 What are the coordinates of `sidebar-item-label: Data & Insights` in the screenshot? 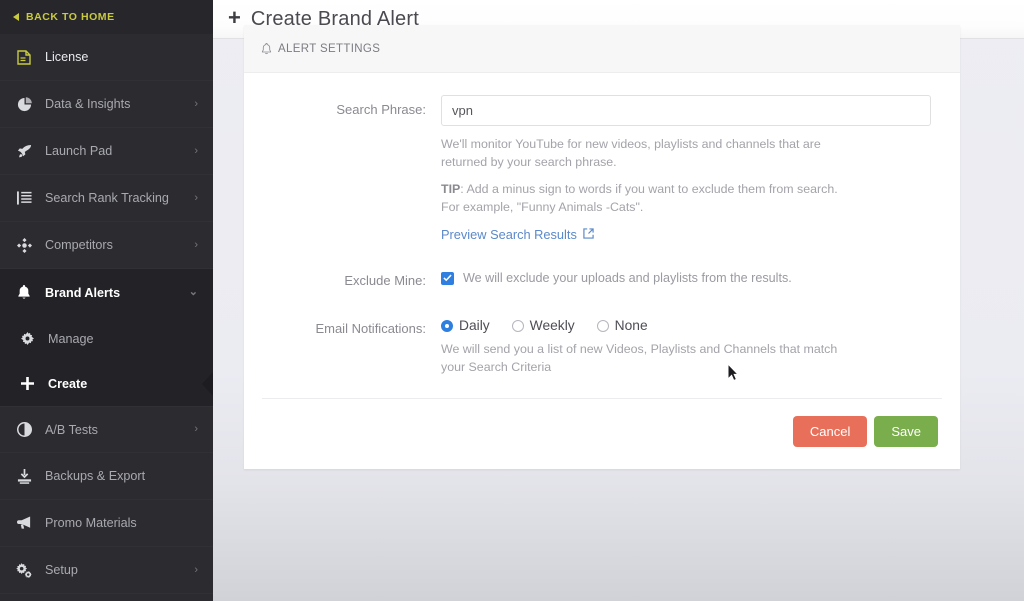 It's located at (88, 104).